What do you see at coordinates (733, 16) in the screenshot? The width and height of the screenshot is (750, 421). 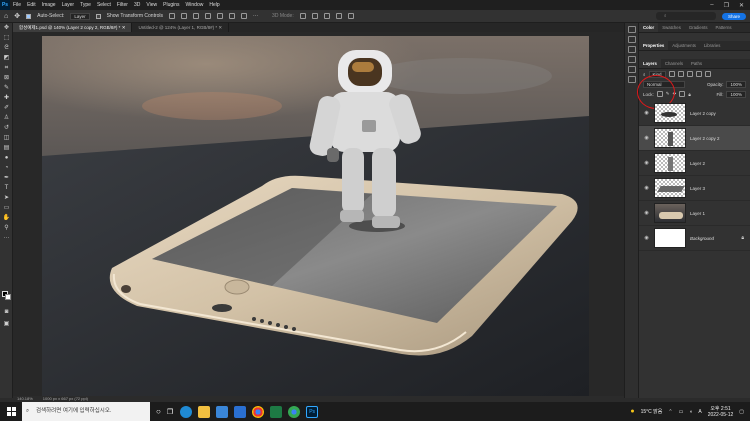 I see `share-button: Share` at bounding box center [733, 16].